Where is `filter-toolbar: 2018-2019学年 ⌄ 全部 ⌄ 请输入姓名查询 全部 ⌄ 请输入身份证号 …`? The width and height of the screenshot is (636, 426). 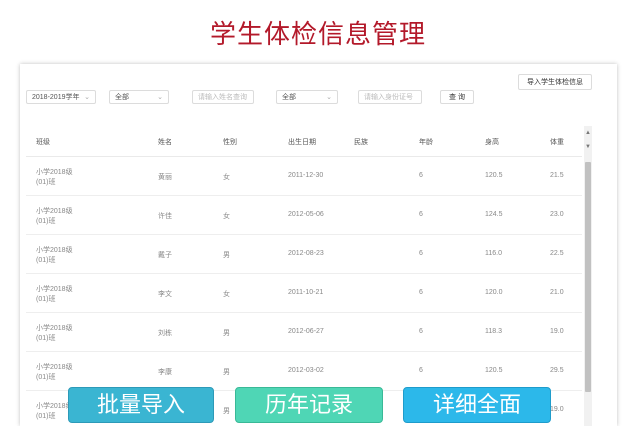 filter-toolbar: 2018-2019学年 ⌄ 全部 ⌄ 请输入姓名查询 全部 ⌄ 请输入身份证号 … is located at coordinates (318, 94).